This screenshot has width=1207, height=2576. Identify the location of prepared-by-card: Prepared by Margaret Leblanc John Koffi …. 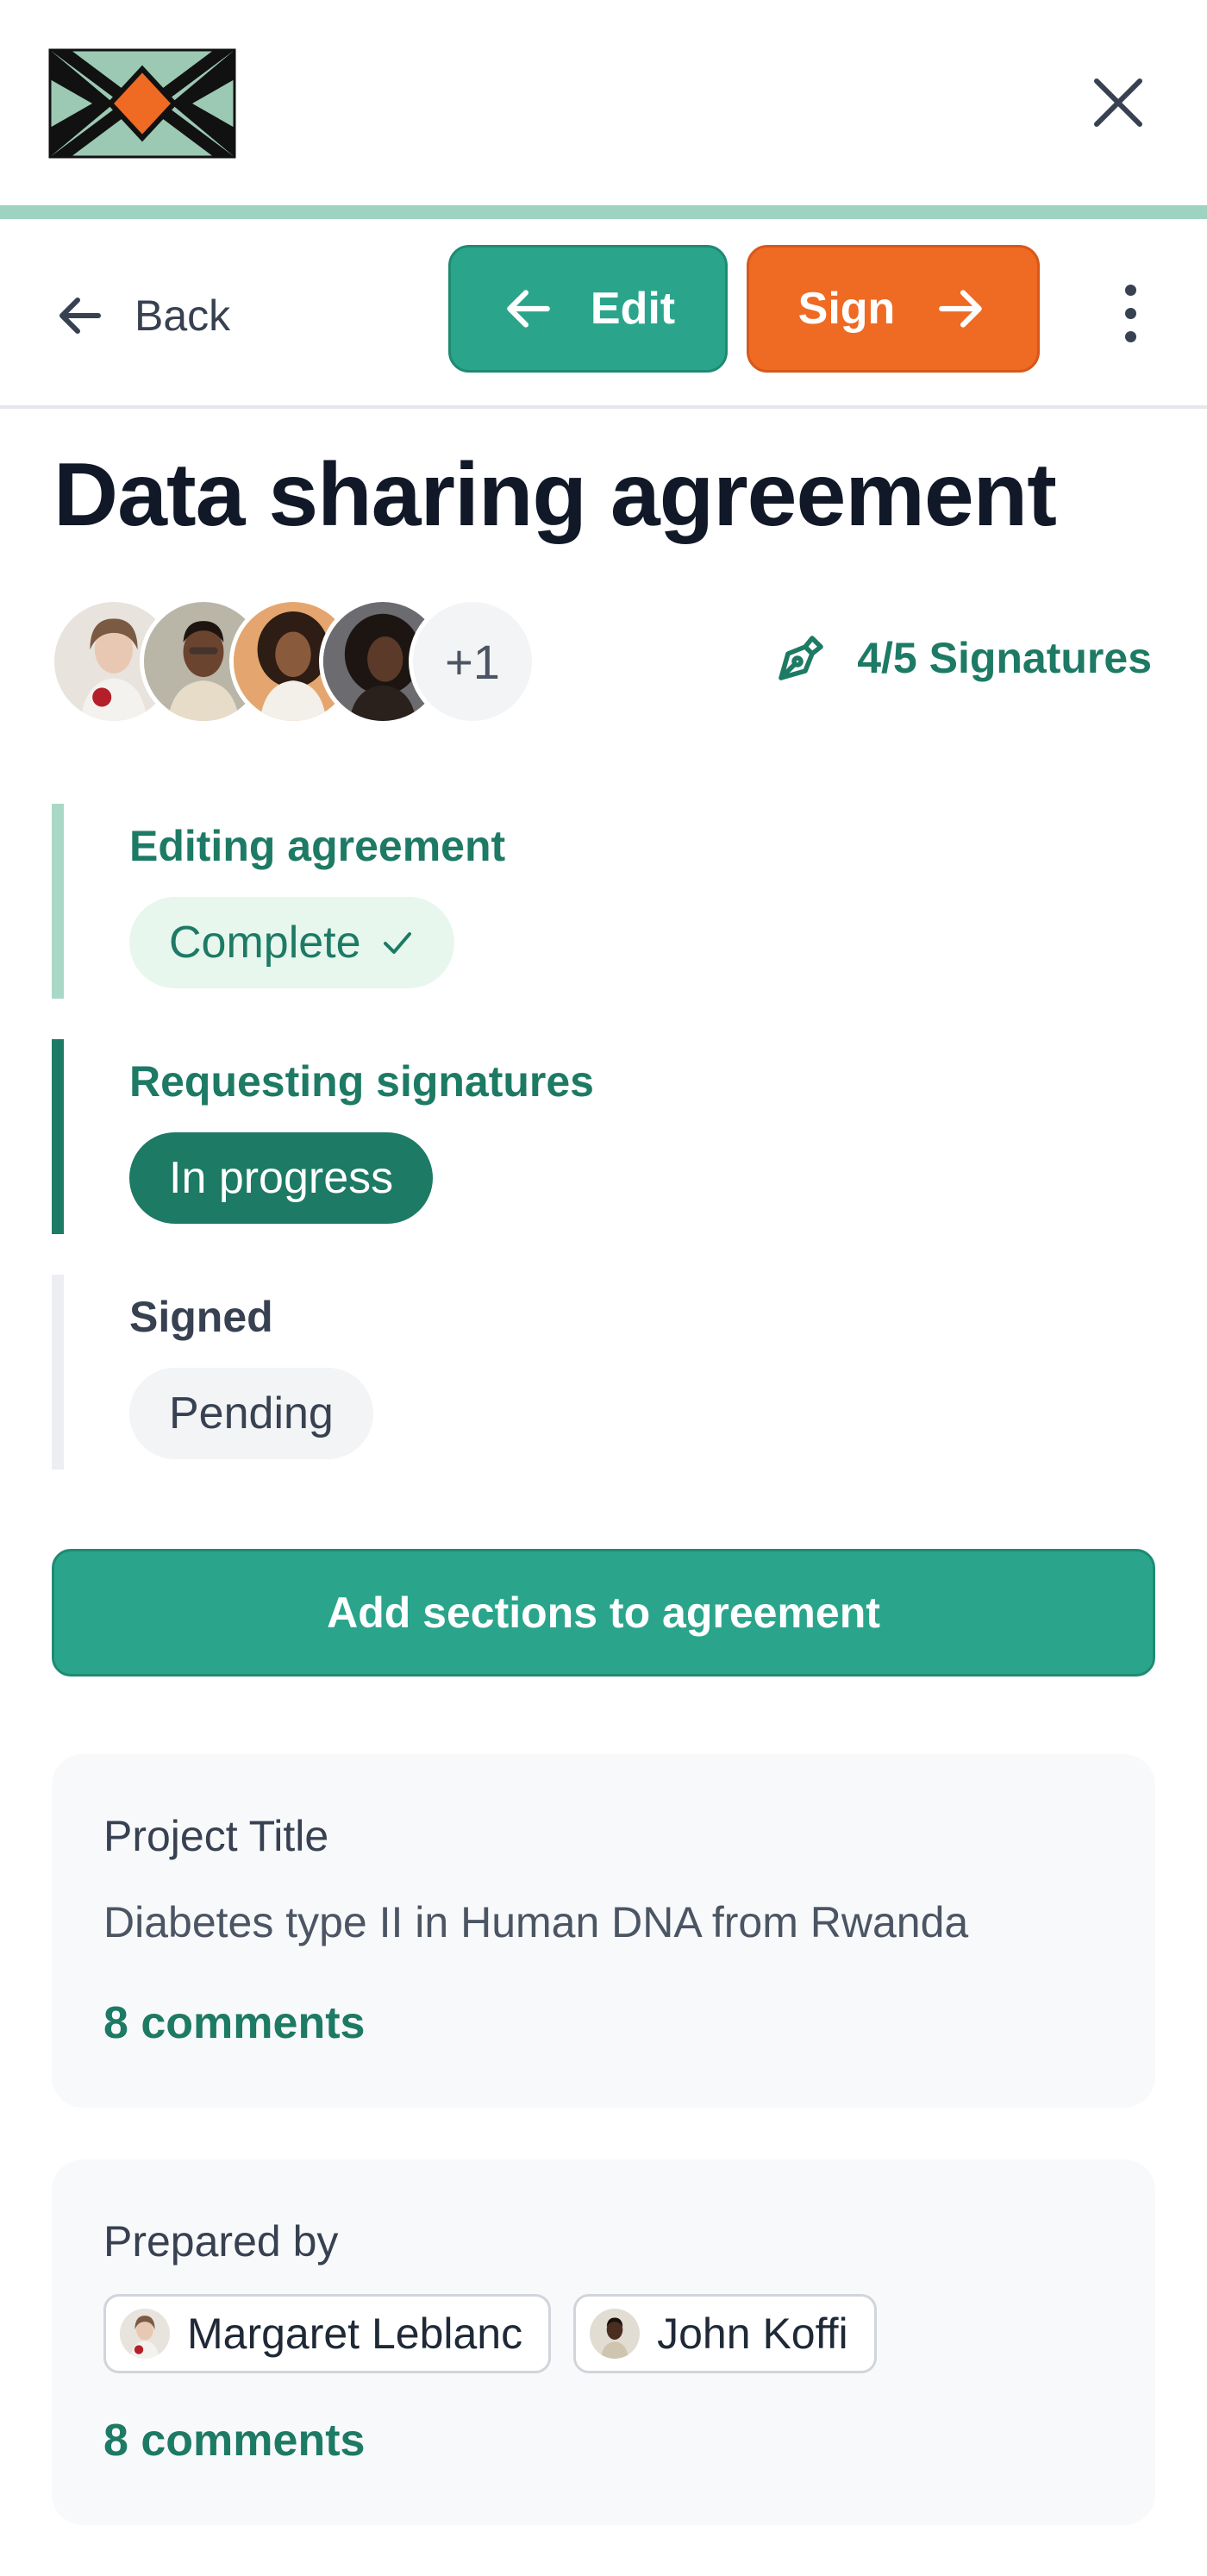
(603, 2342).